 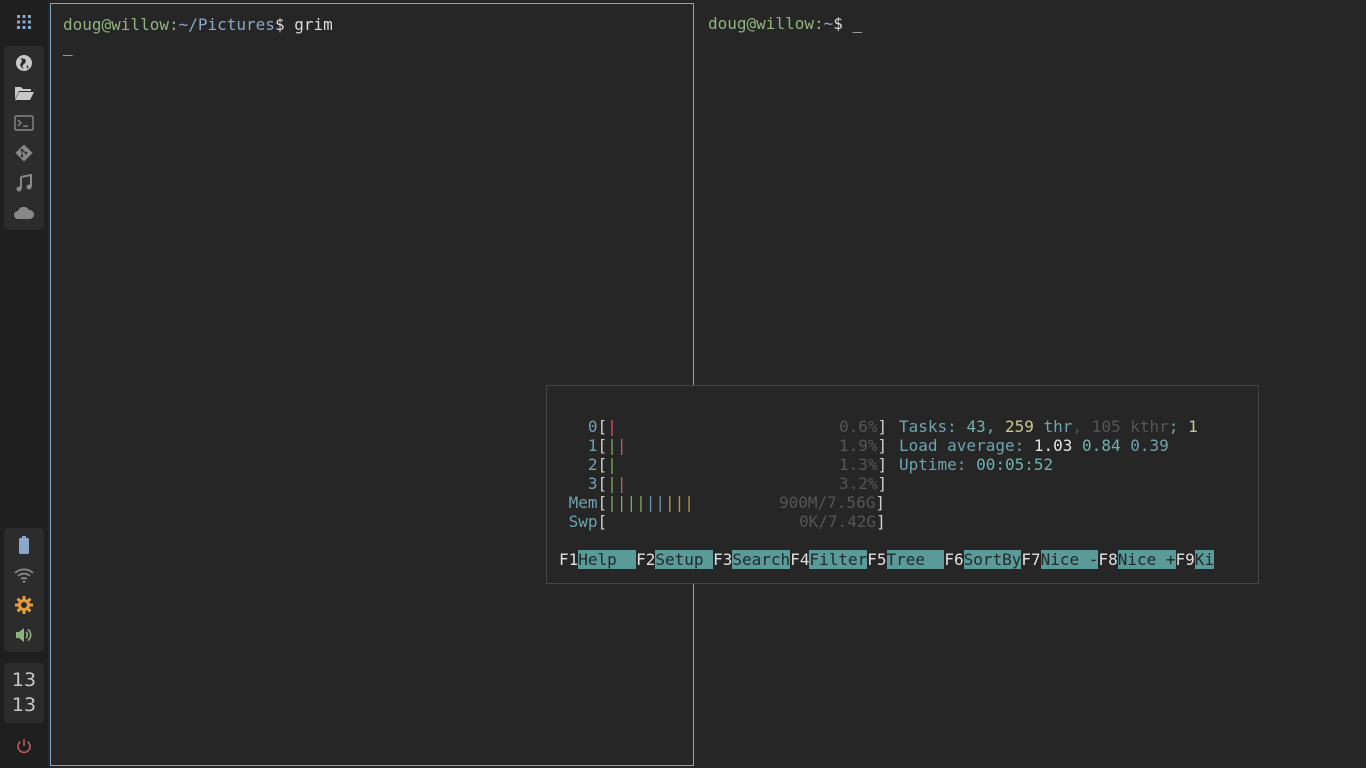 I want to click on terminal-left-prompt: doug@willow:~/Pictures$ grim, so click(x=198, y=24).